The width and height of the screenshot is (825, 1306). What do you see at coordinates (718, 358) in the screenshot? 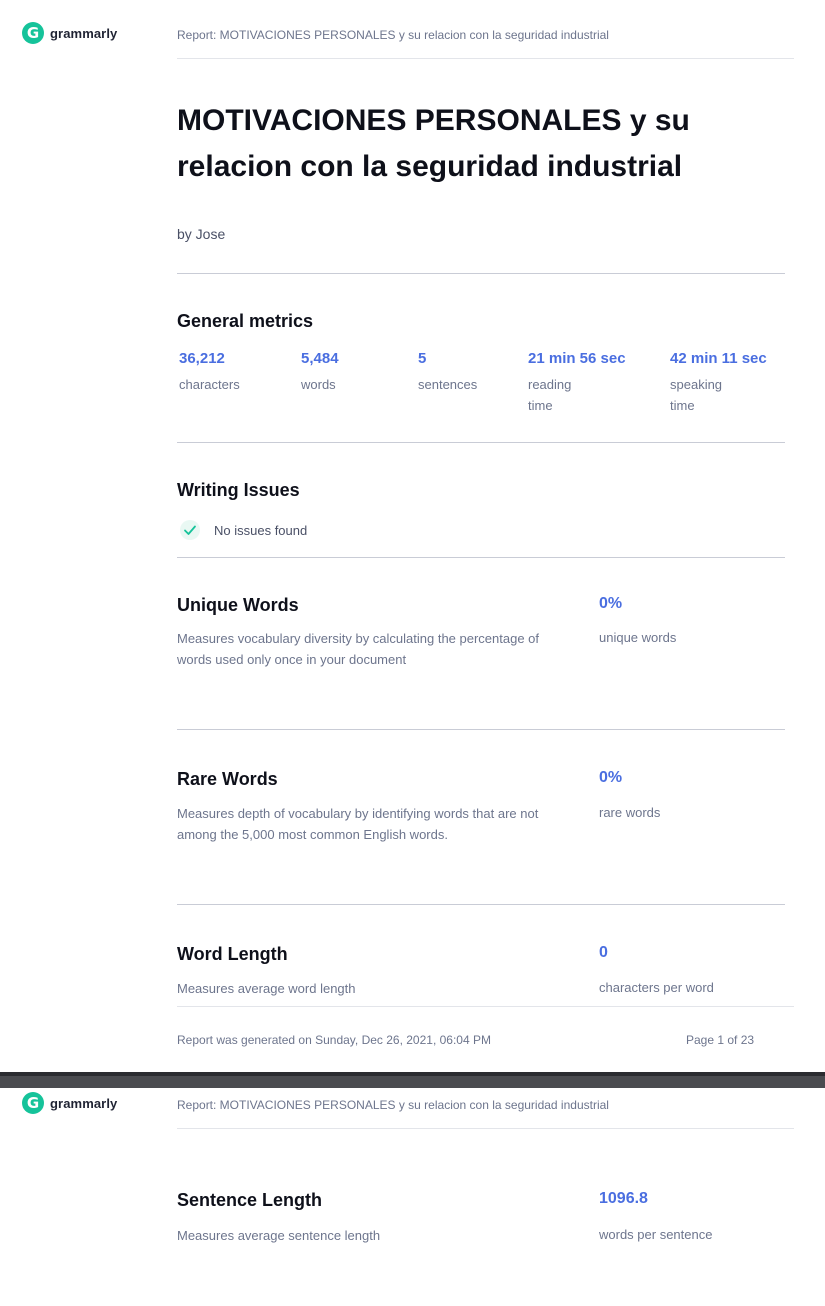
I see `metric-value: 42 min 11 sec` at bounding box center [718, 358].